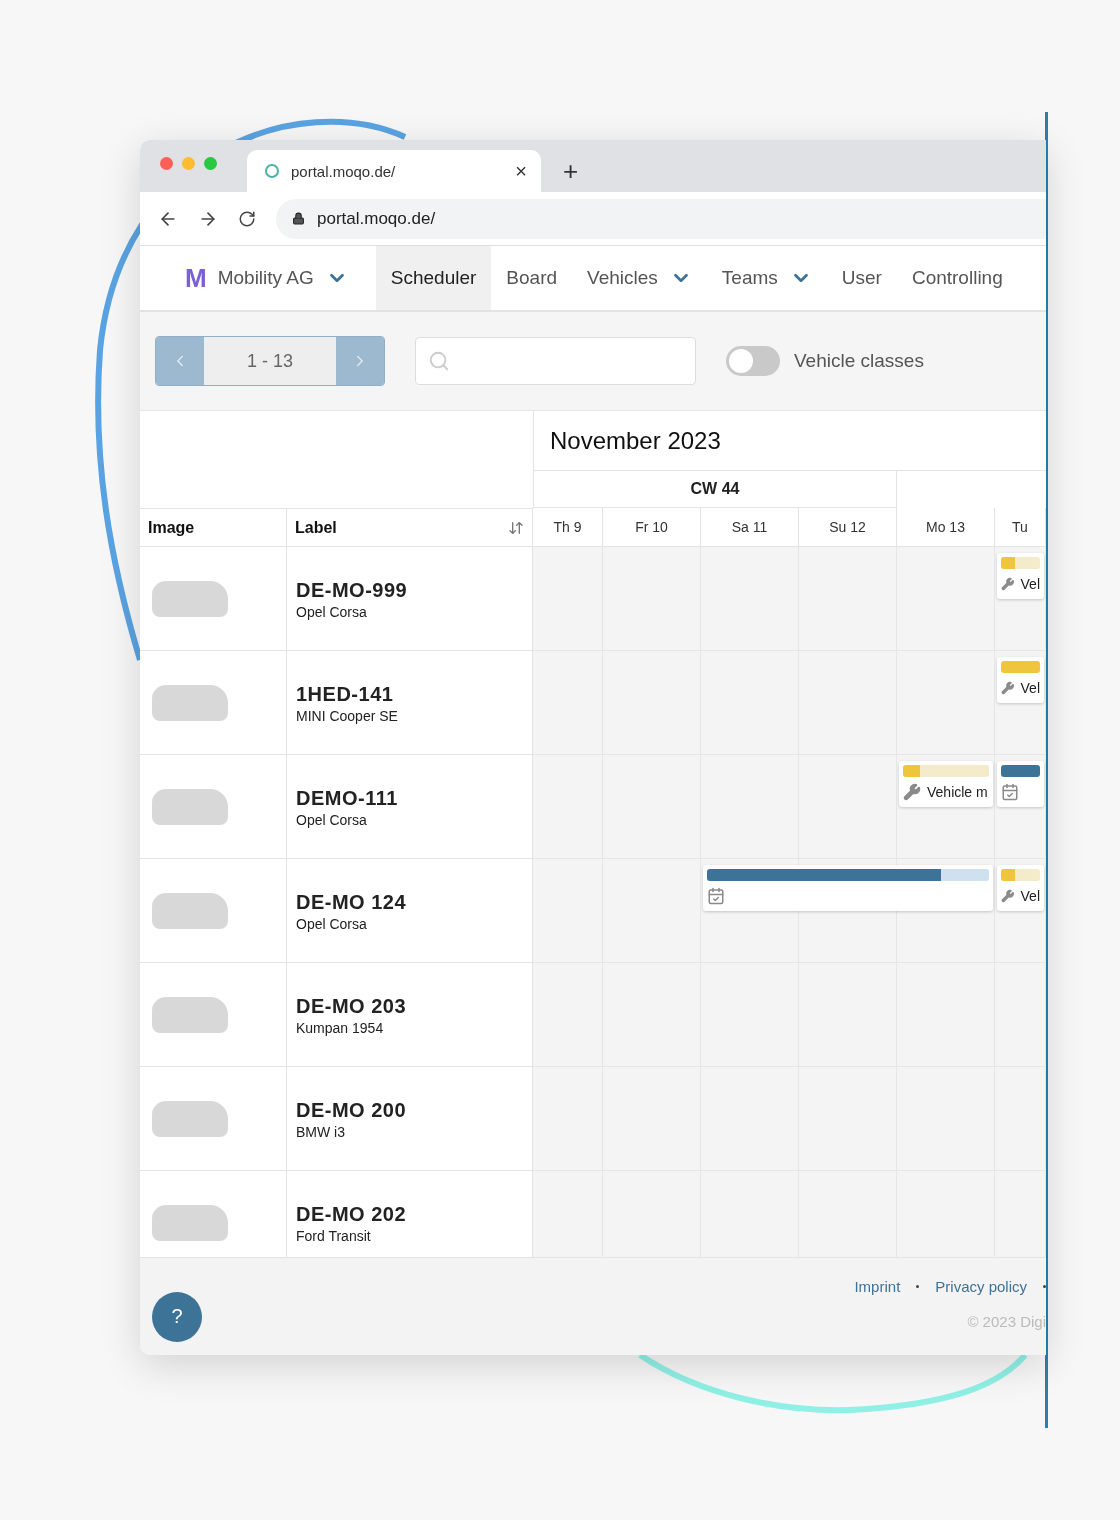  Describe the element at coordinates (753, 361) in the screenshot. I see `toggle-switch` at that location.